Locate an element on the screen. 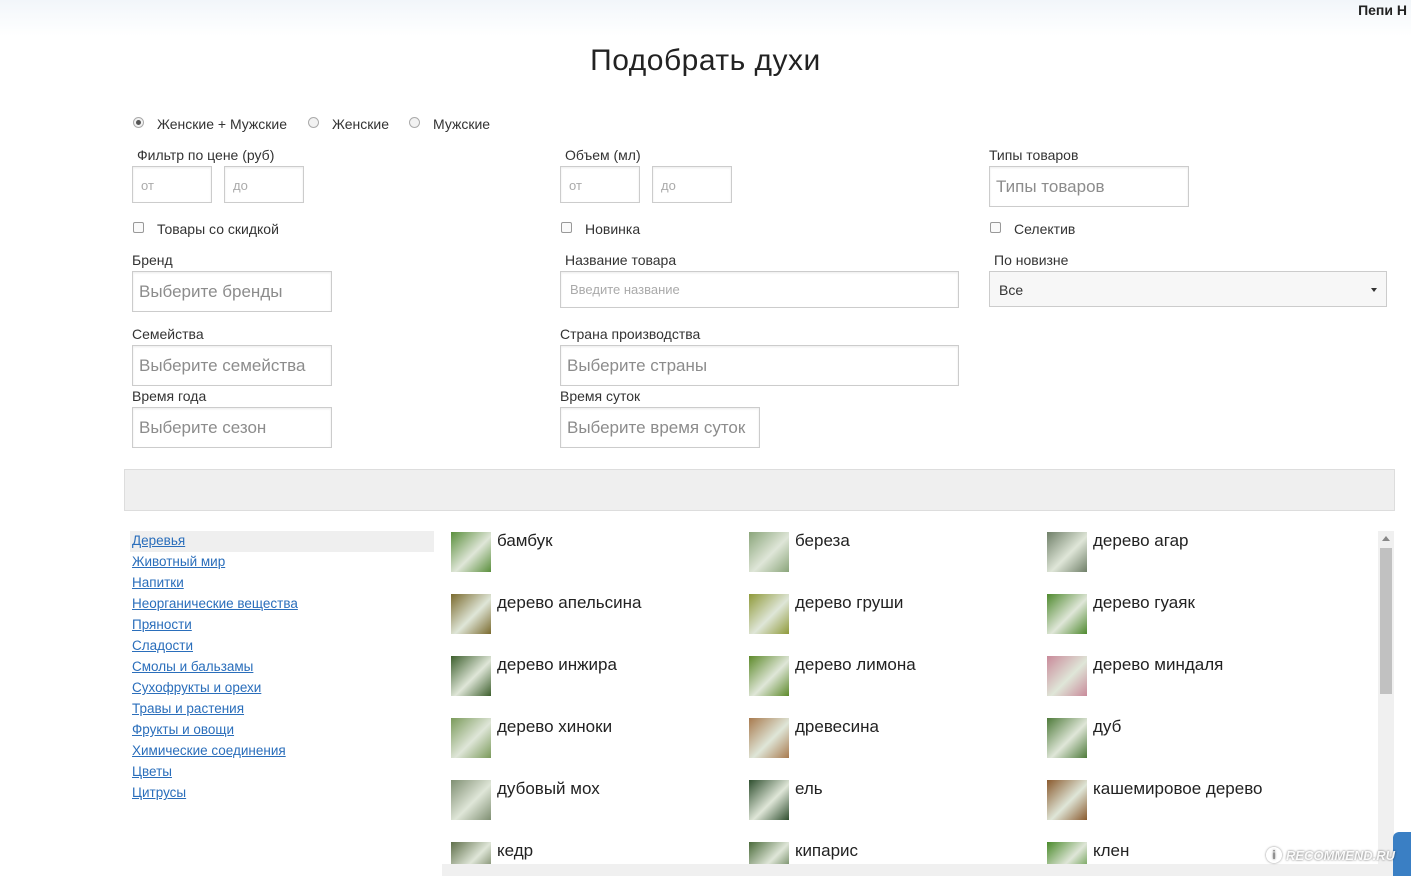  category-link: Животный мир is located at coordinates (178, 561).